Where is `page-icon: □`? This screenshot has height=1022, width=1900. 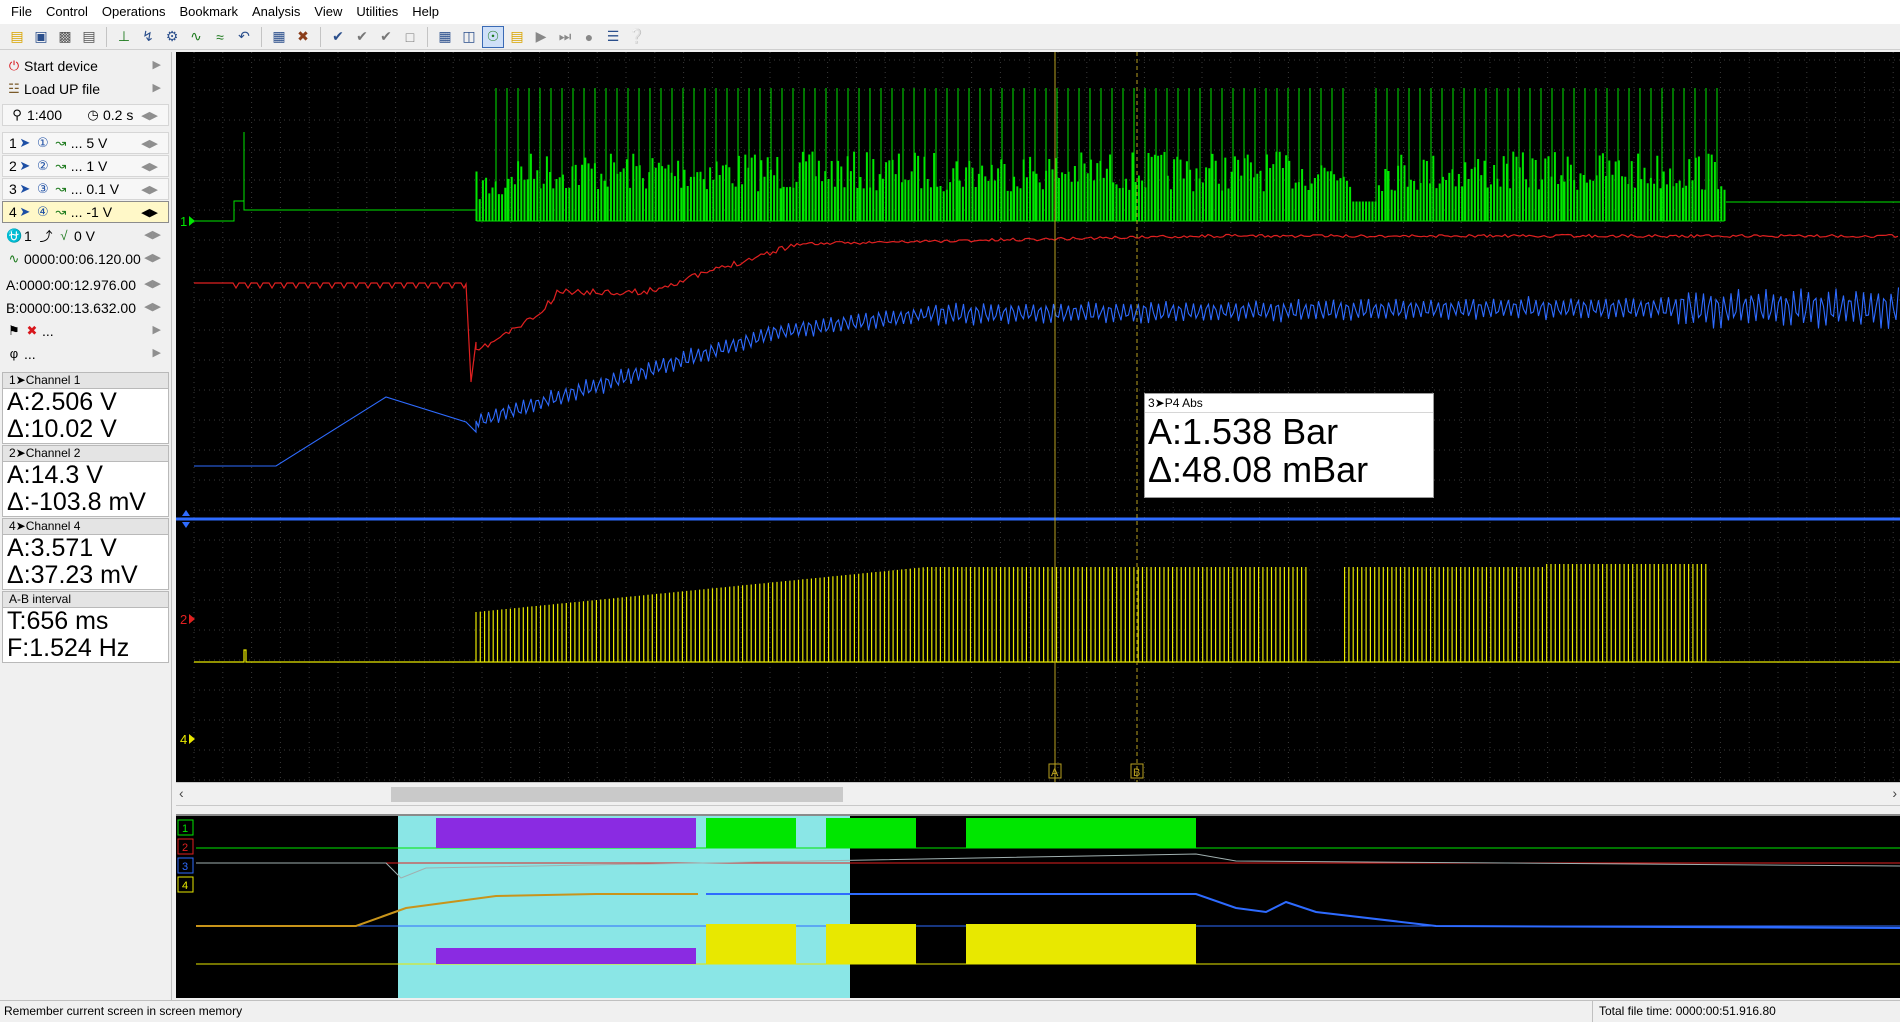
page-icon: □ is located at coordinates (410, 37).